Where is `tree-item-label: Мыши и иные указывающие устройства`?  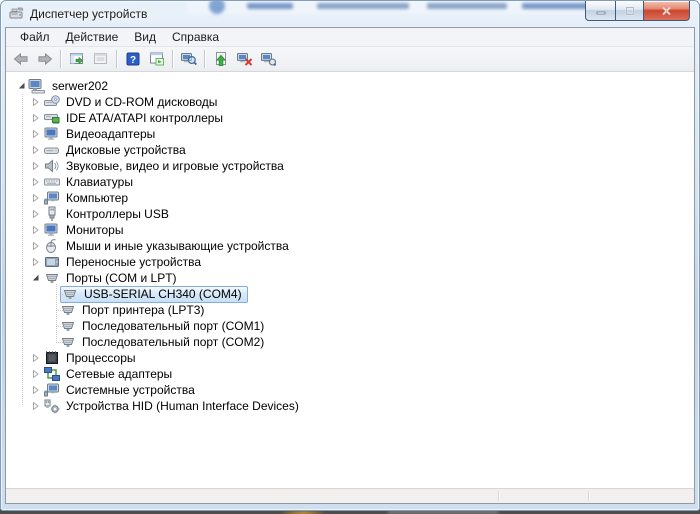
tree-item-label: Мыши и иные указывающие устройства is located at coordinates (177, 246).